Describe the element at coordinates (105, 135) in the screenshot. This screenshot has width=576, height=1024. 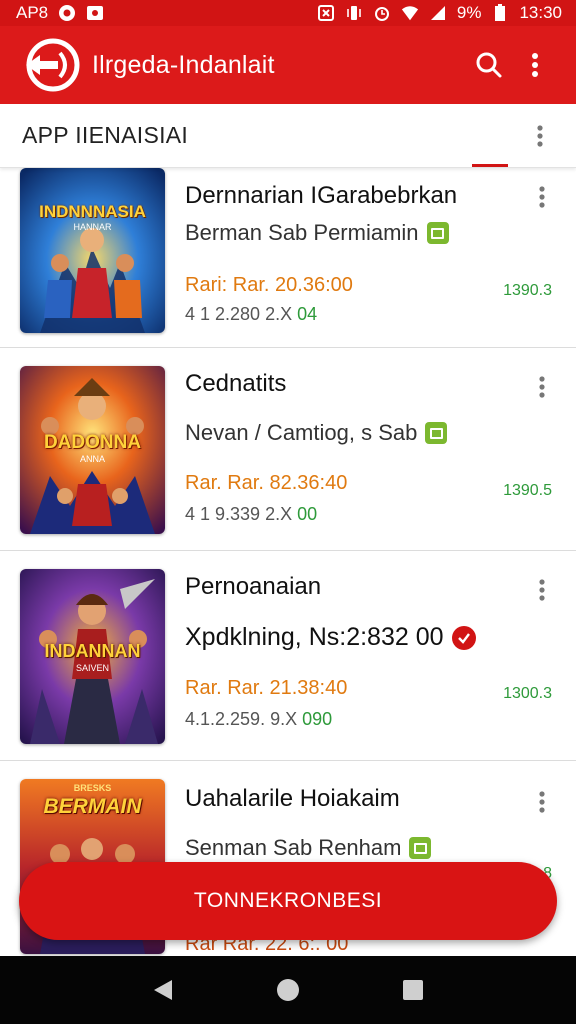
I see `section-title: APP IIENAISIAI` at that location.